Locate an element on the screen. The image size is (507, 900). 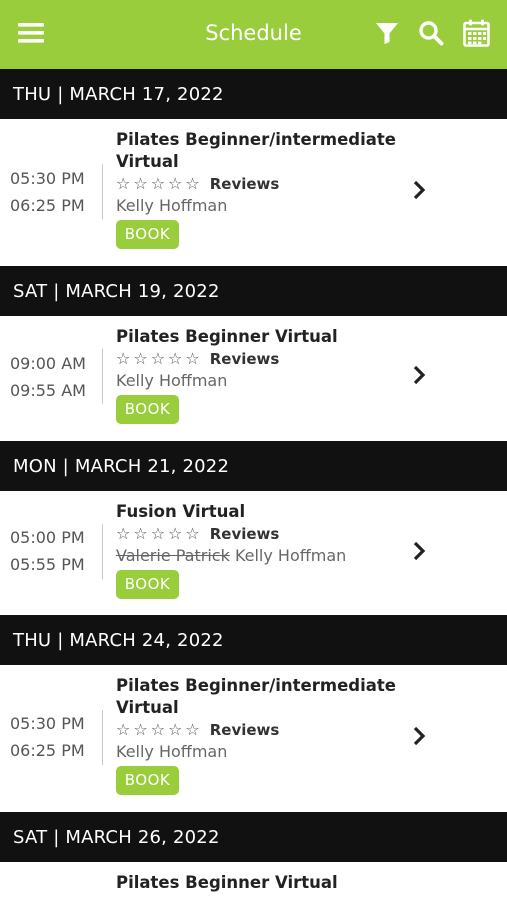
start-time: 09:00 AM is located at coordinates (48, 363).